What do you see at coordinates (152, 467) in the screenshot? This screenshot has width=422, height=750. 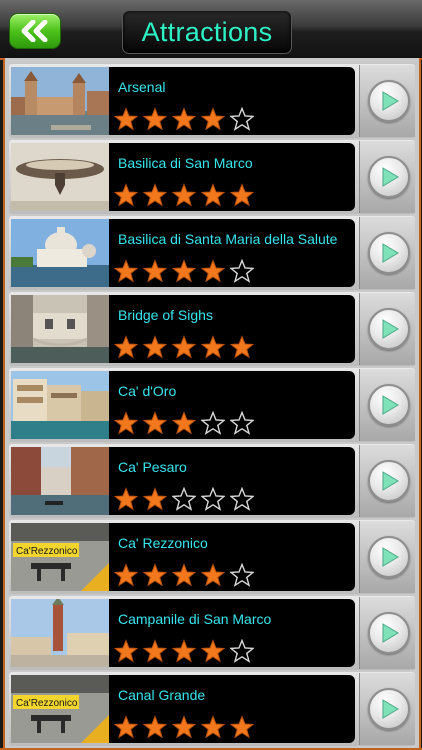 I see `item-name: Ca' Pesaro` at bounding box center [152, 467].